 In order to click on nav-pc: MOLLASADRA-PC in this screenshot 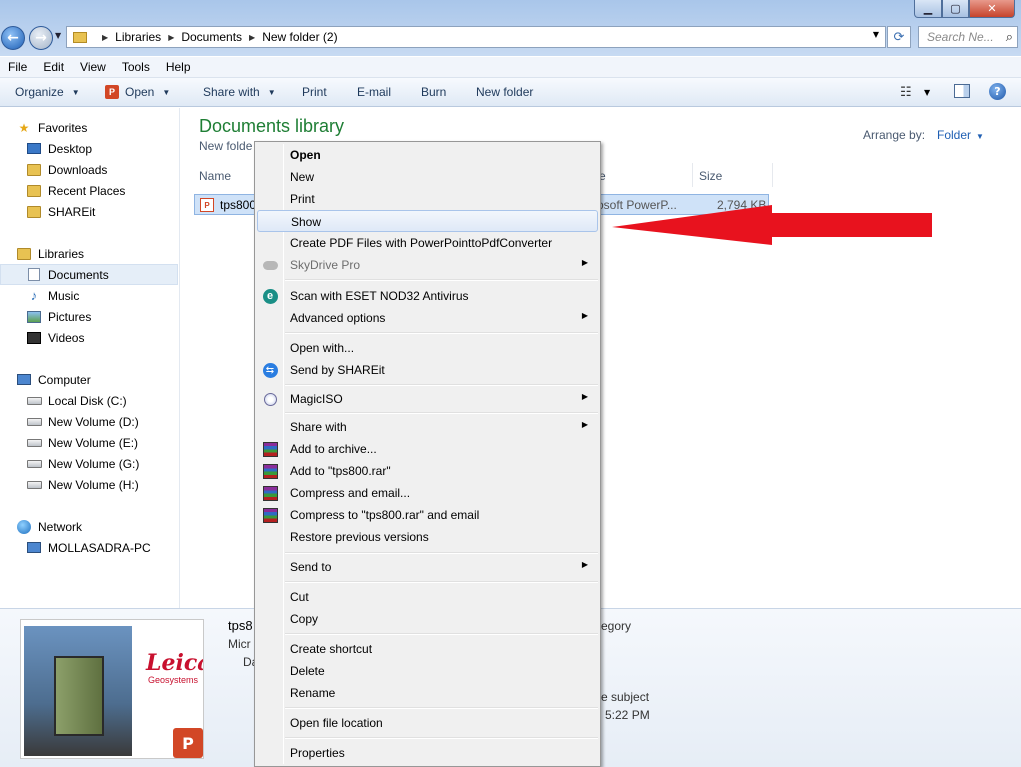, I will do `click(115, 547)`.